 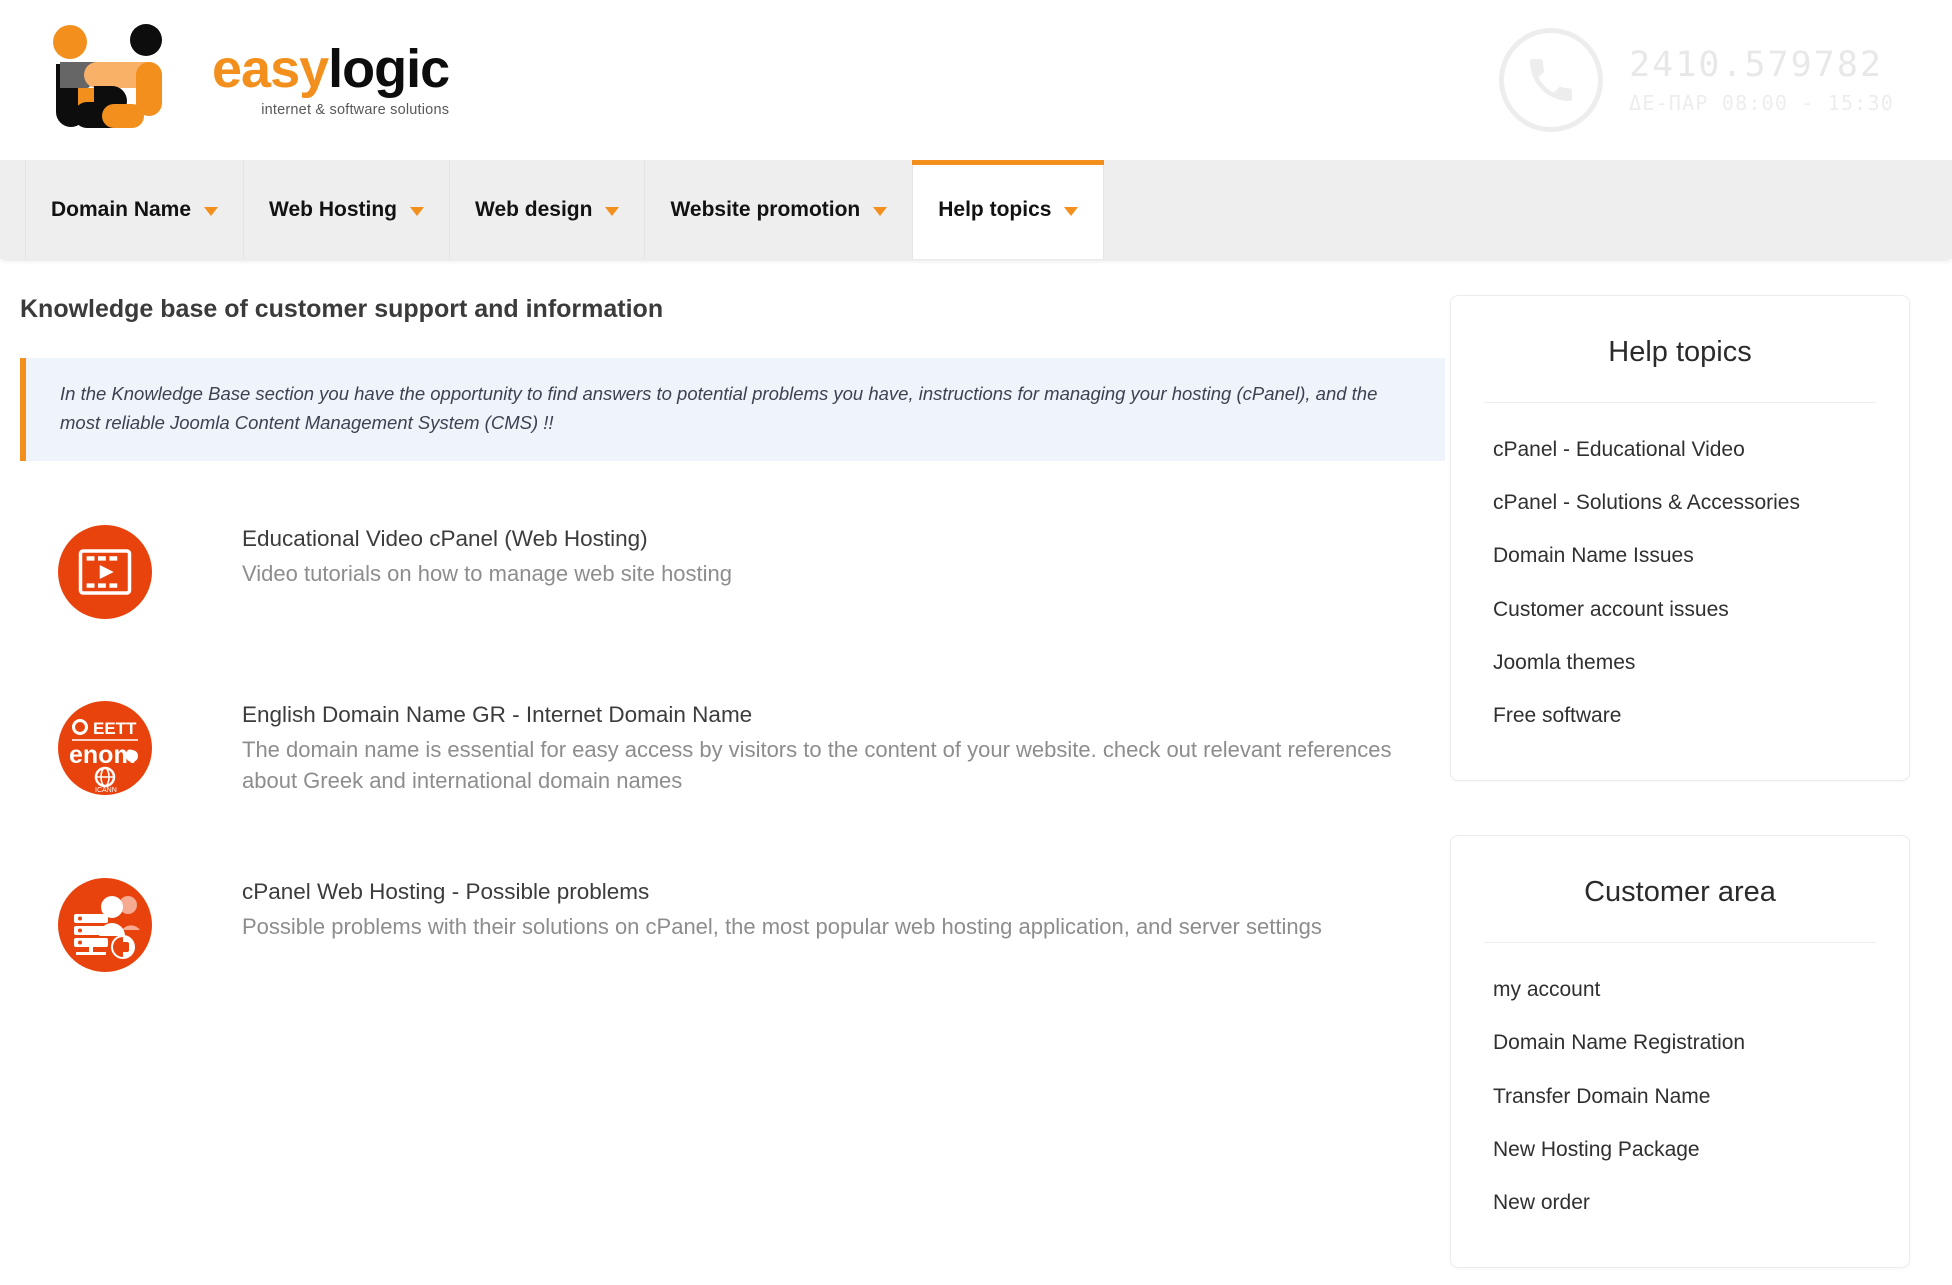 I want to click on nav-item-label: Web Hosting, so click(x=333, y=209).